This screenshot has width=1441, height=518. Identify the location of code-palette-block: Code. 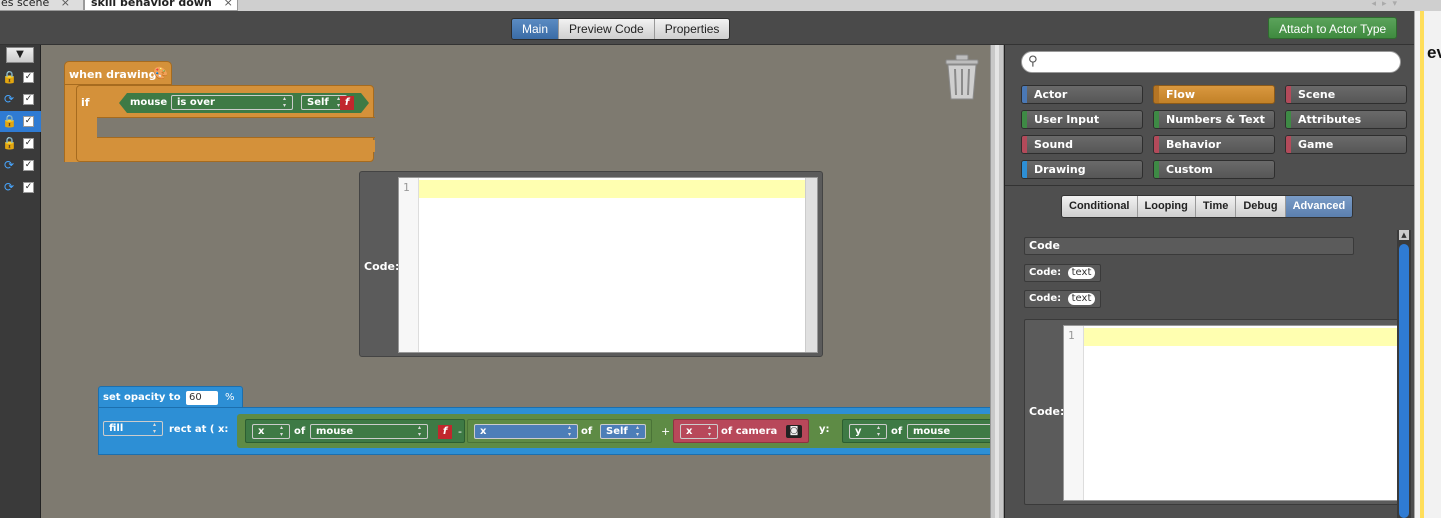
(1189, 246).